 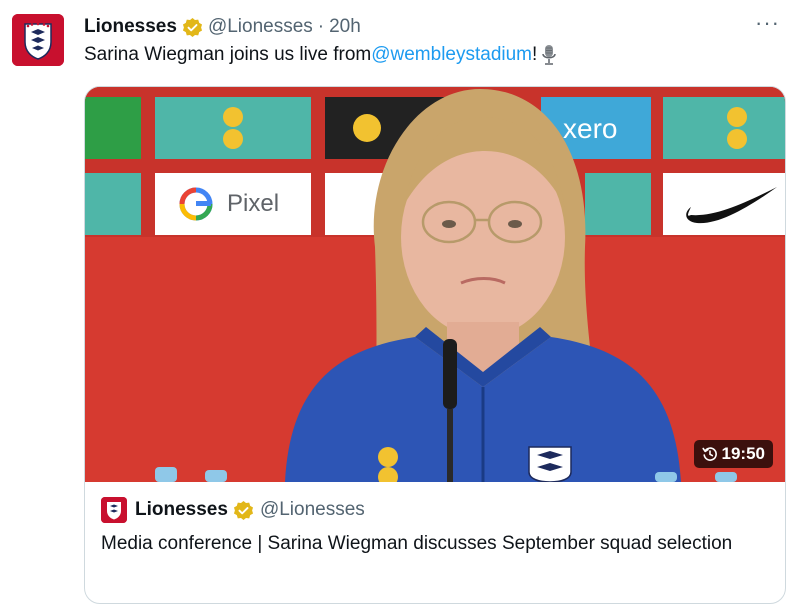 I want to click on tweet-text-before: Sarina Wiegman joins us live from, so click(x=228, y=54).